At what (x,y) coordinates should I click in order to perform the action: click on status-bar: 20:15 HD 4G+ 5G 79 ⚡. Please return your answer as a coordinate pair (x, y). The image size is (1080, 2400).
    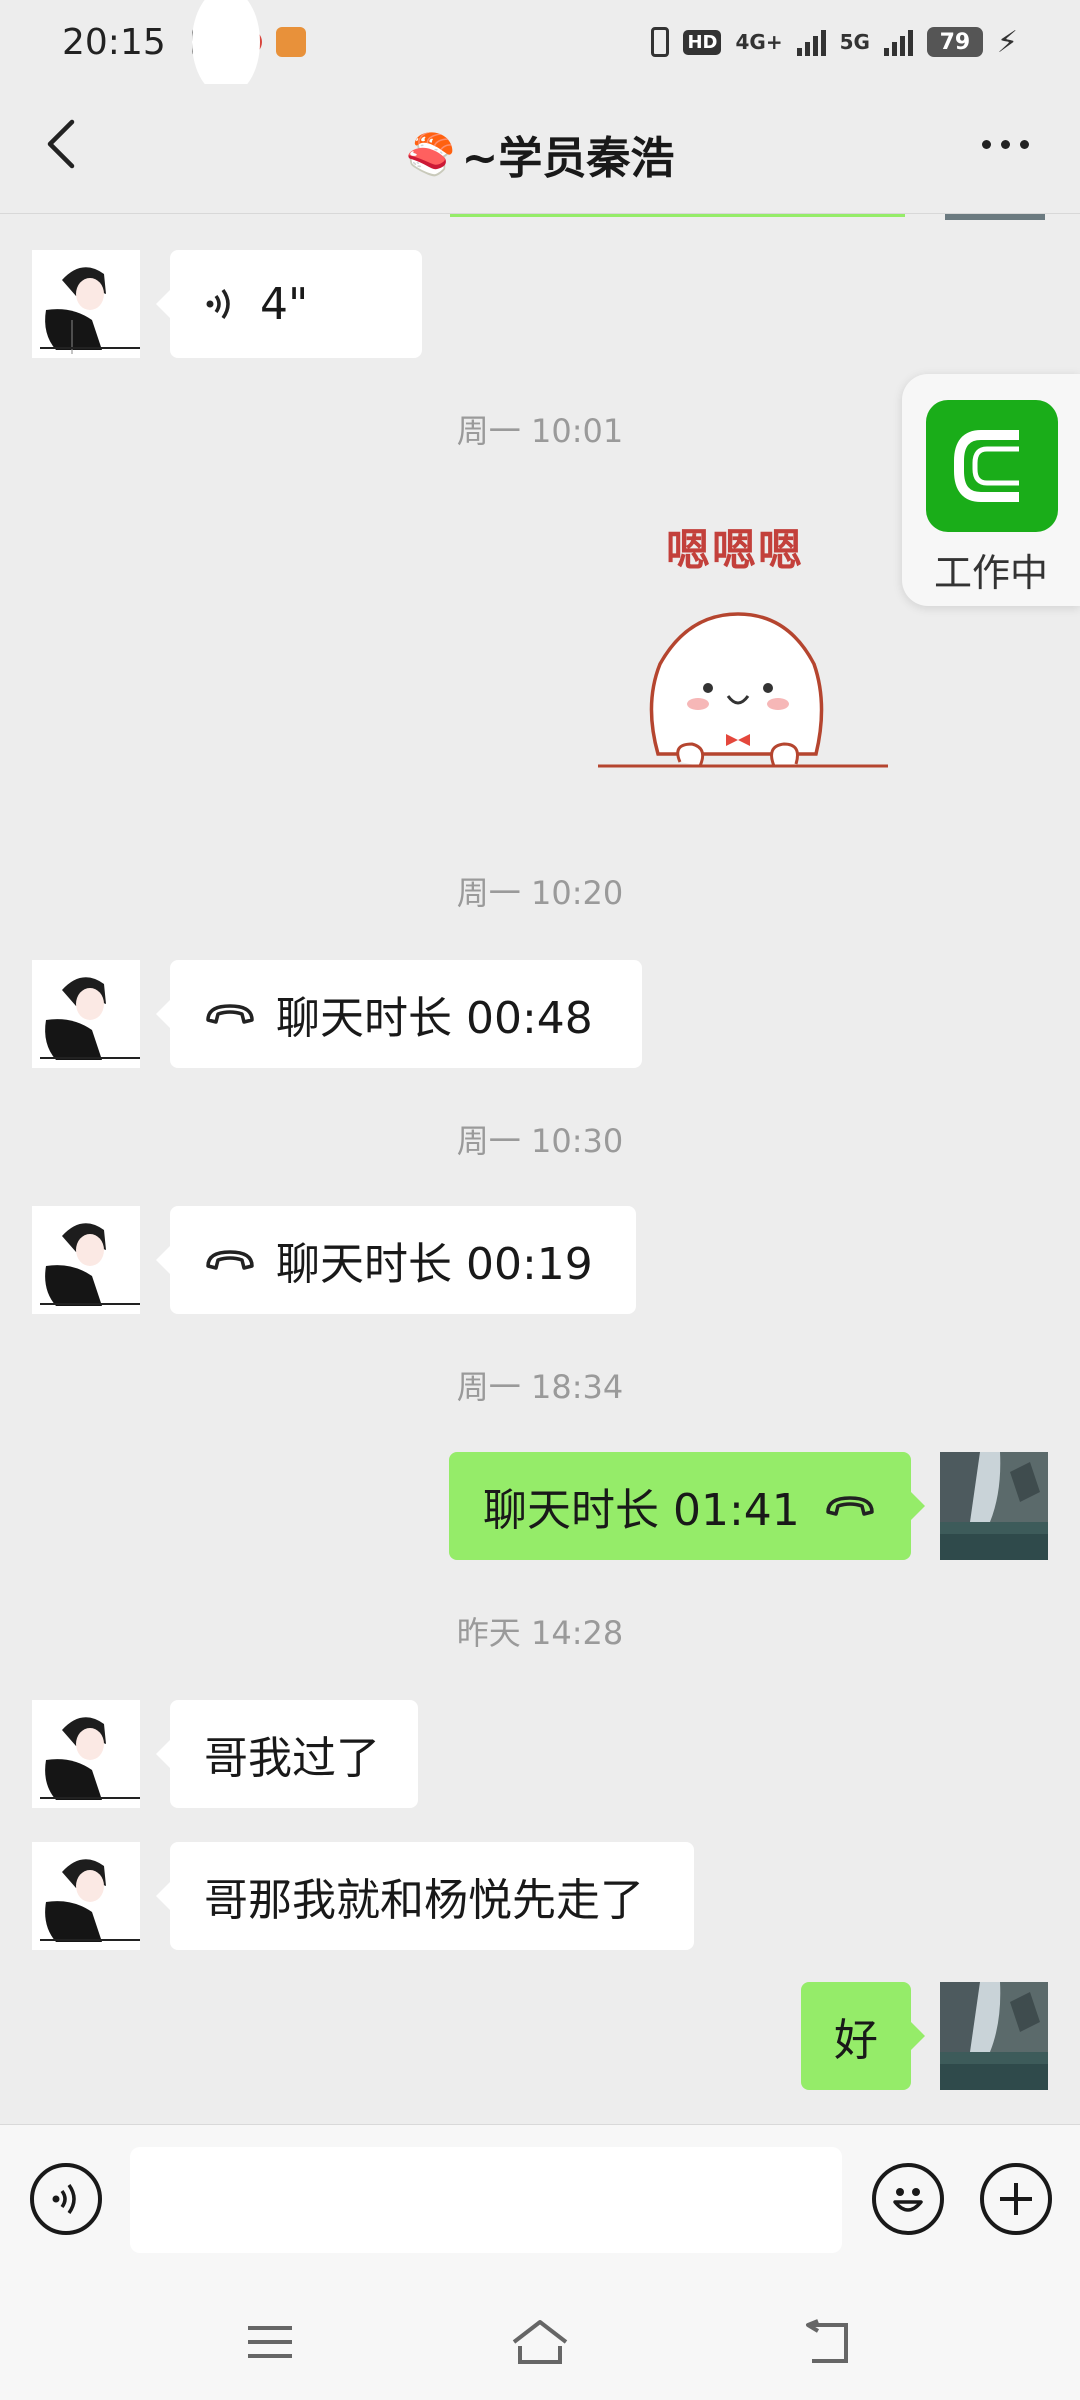
    Looking at the image, I should click on (540, 48).